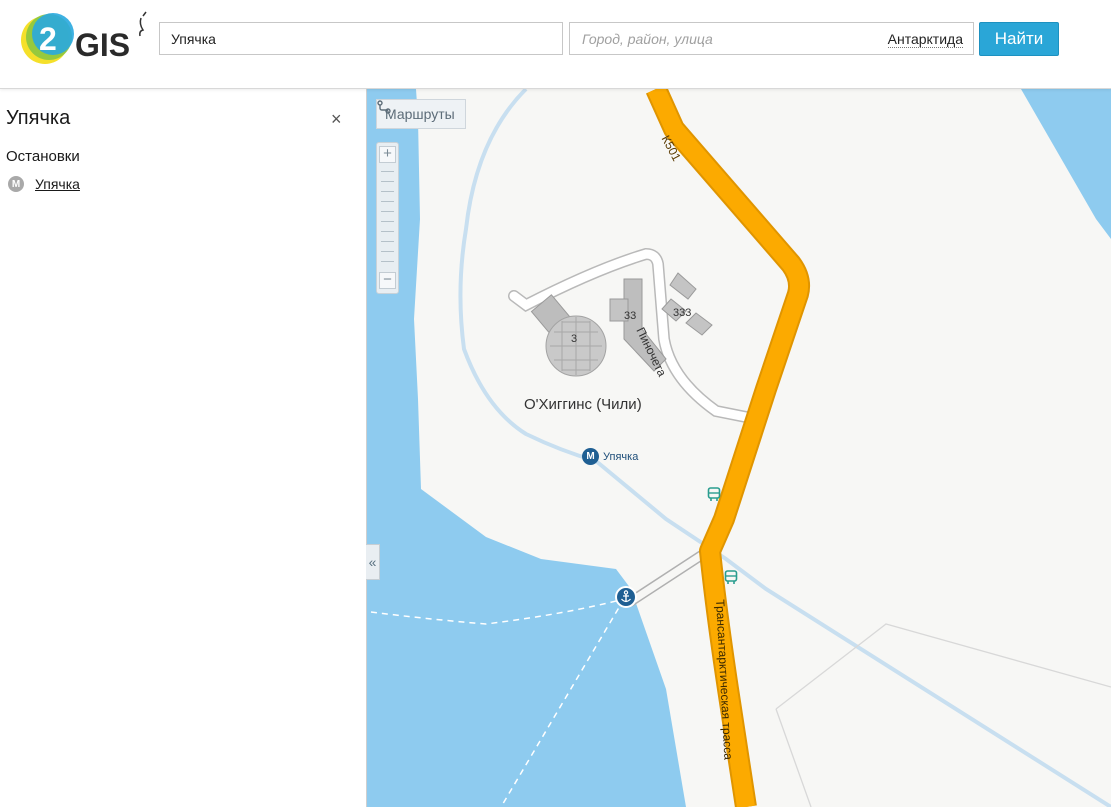 This screenshot has height=807, width=1111. I want to click on stops-heading: Остановки, so click(43, 156).